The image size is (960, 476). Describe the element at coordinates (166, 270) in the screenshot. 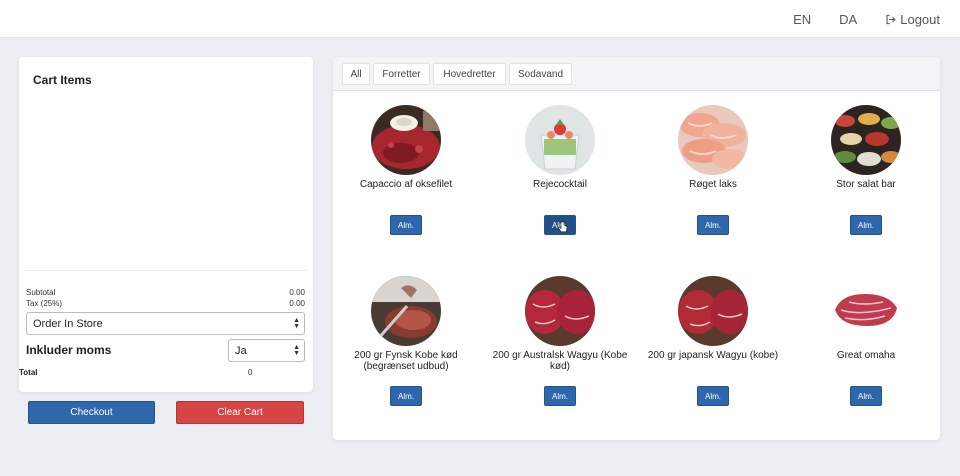

I see `cart-divider` at that location.